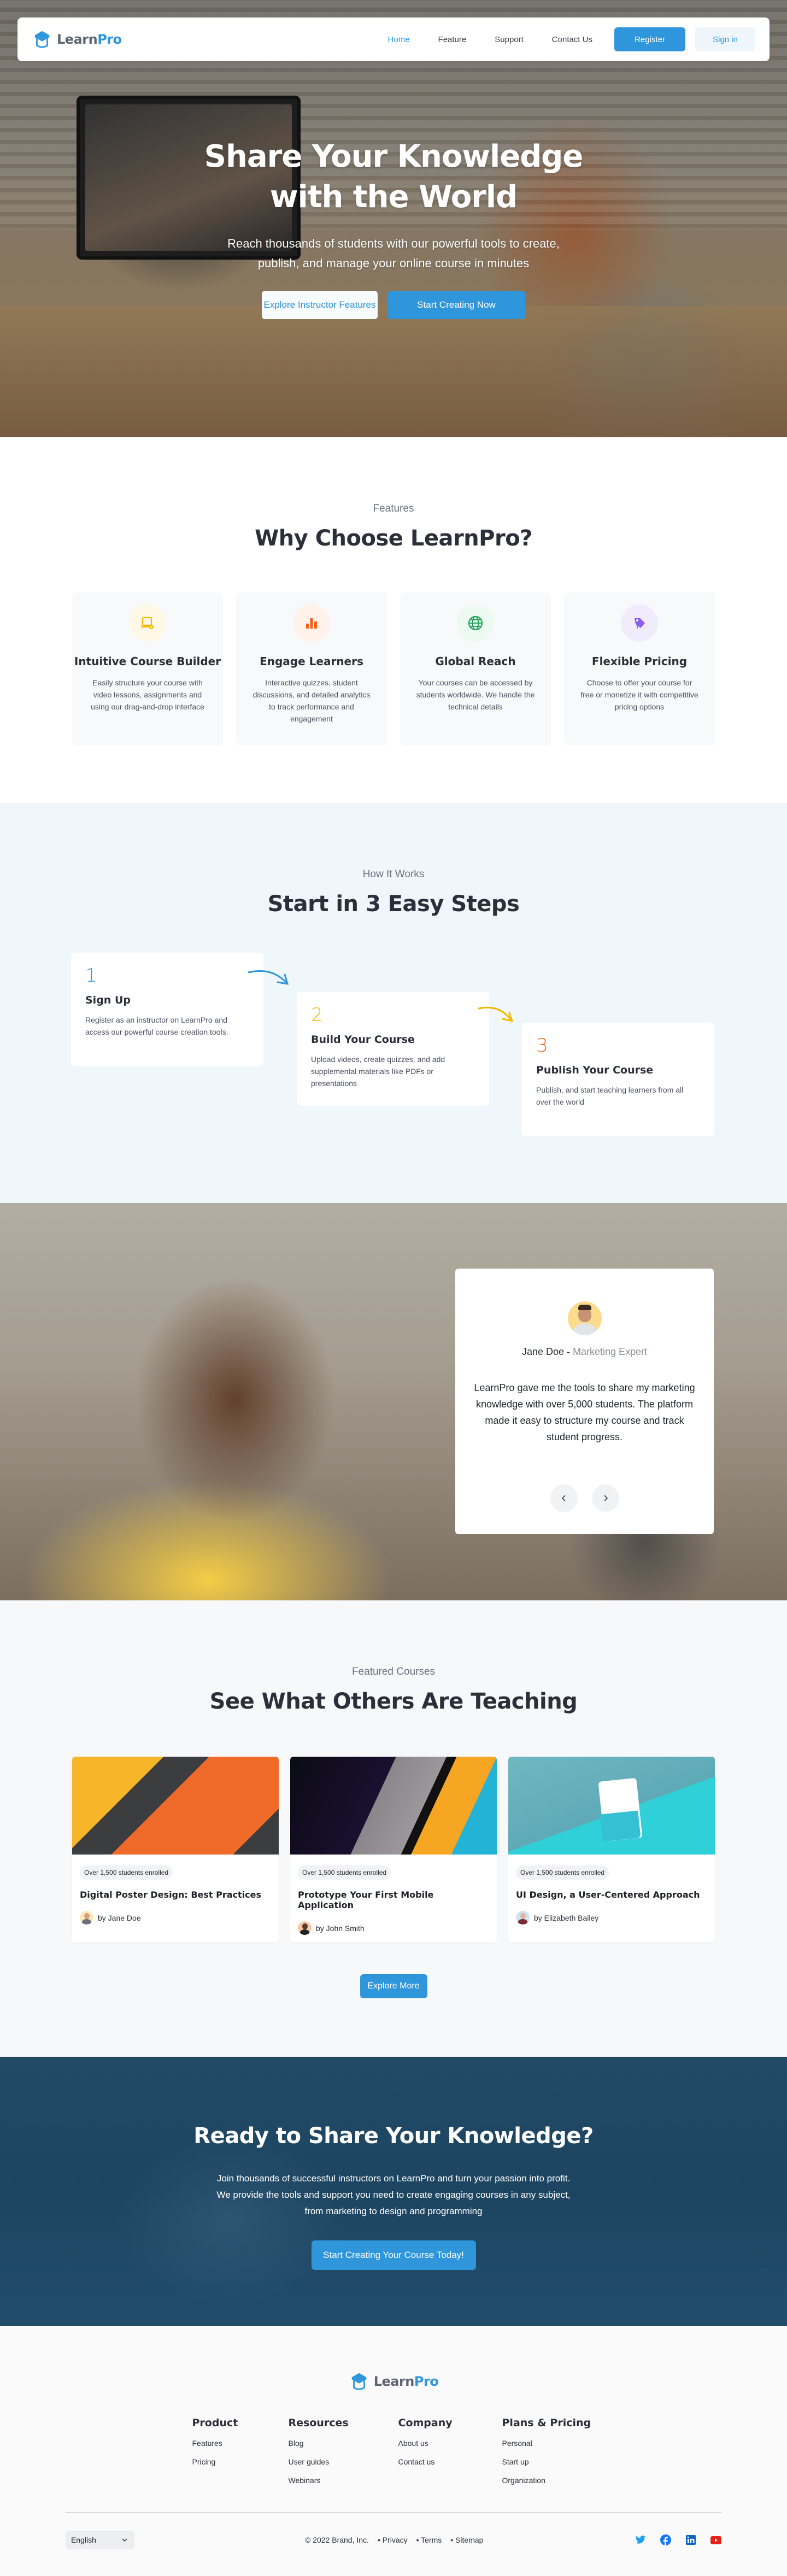 This screenshot has height=2576, width=787. Describe the element at coordinates (119, 1917) in the screenshot. I see `course-author: by Jane Doe` at that location.